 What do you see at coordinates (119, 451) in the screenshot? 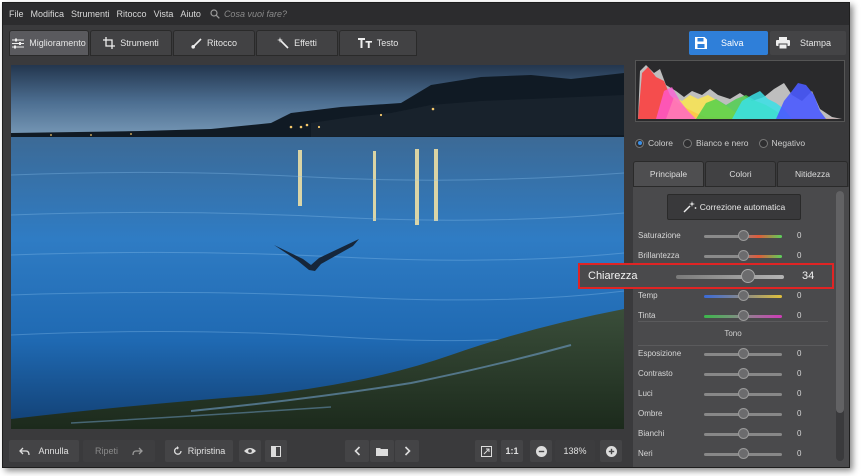
I see `redo-button: Ripeti` at bounding box center [119, 451].